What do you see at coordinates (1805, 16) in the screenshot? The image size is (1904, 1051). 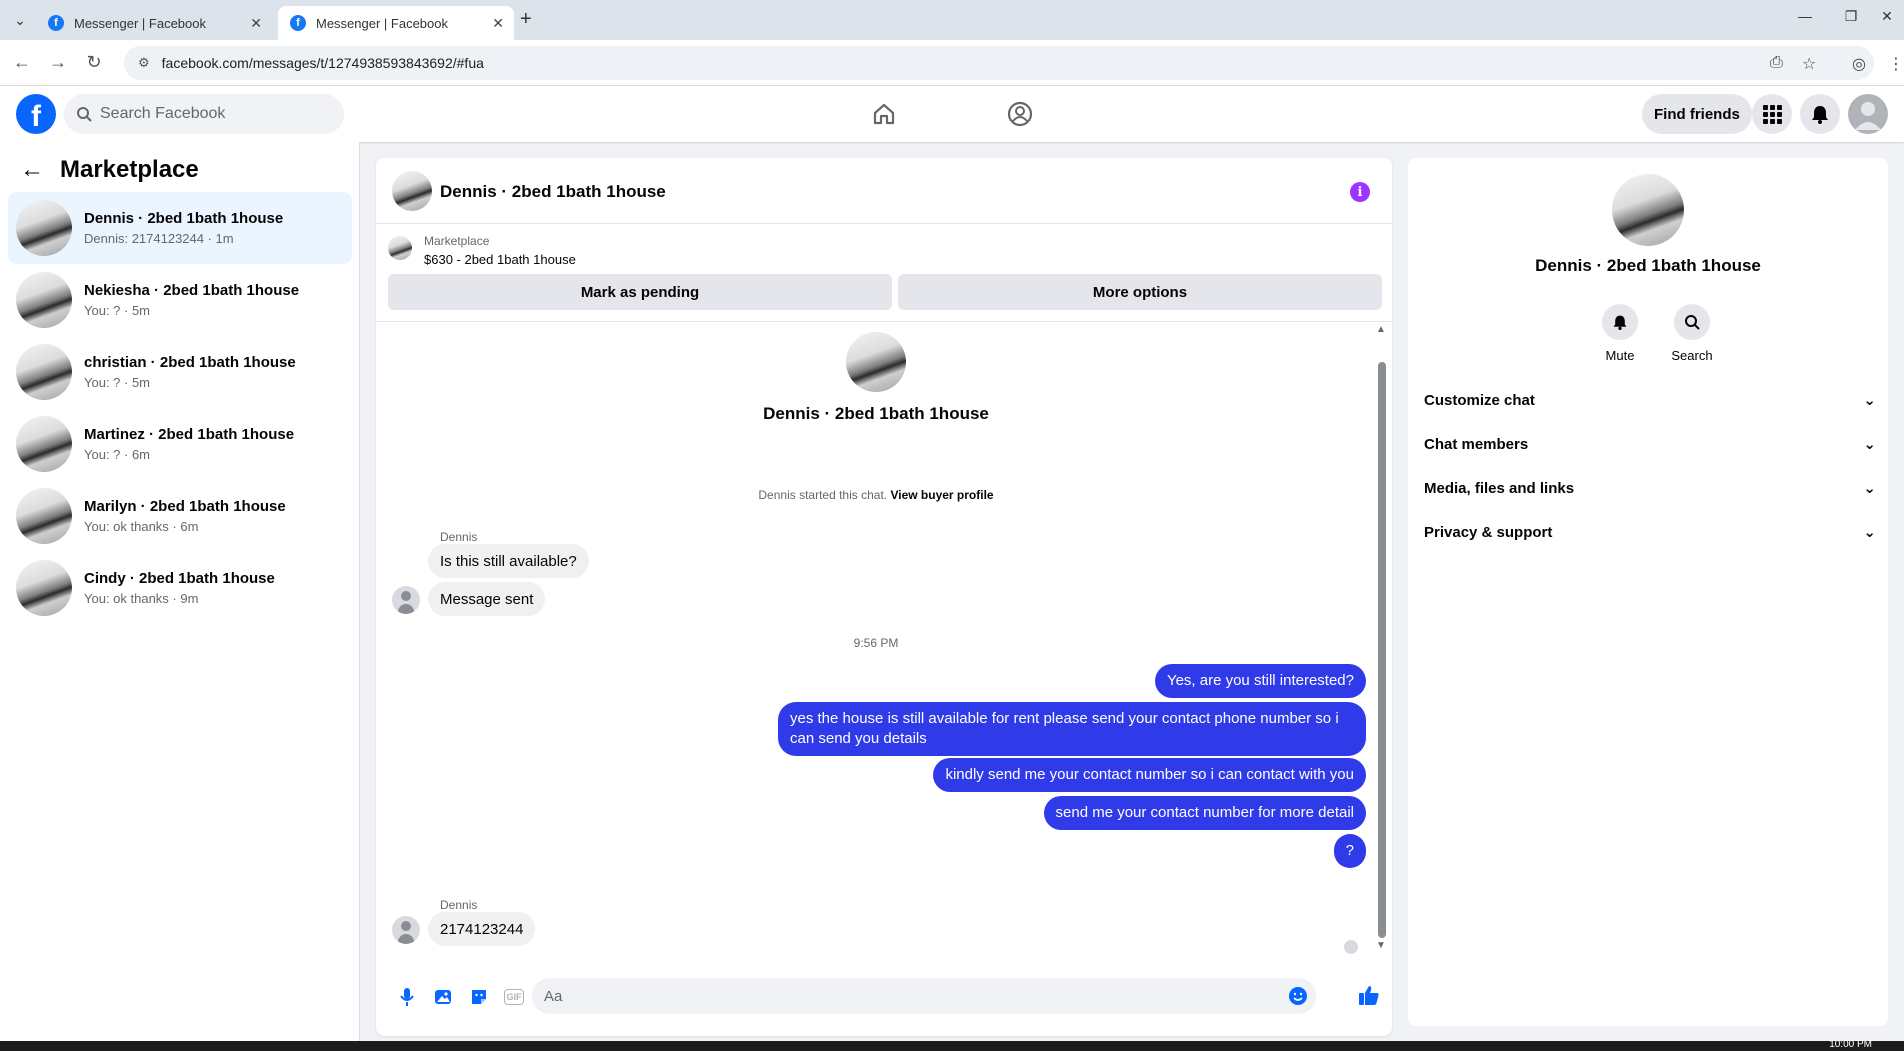 I see `minimize-icon: —` at bounding box center [1805, 16].